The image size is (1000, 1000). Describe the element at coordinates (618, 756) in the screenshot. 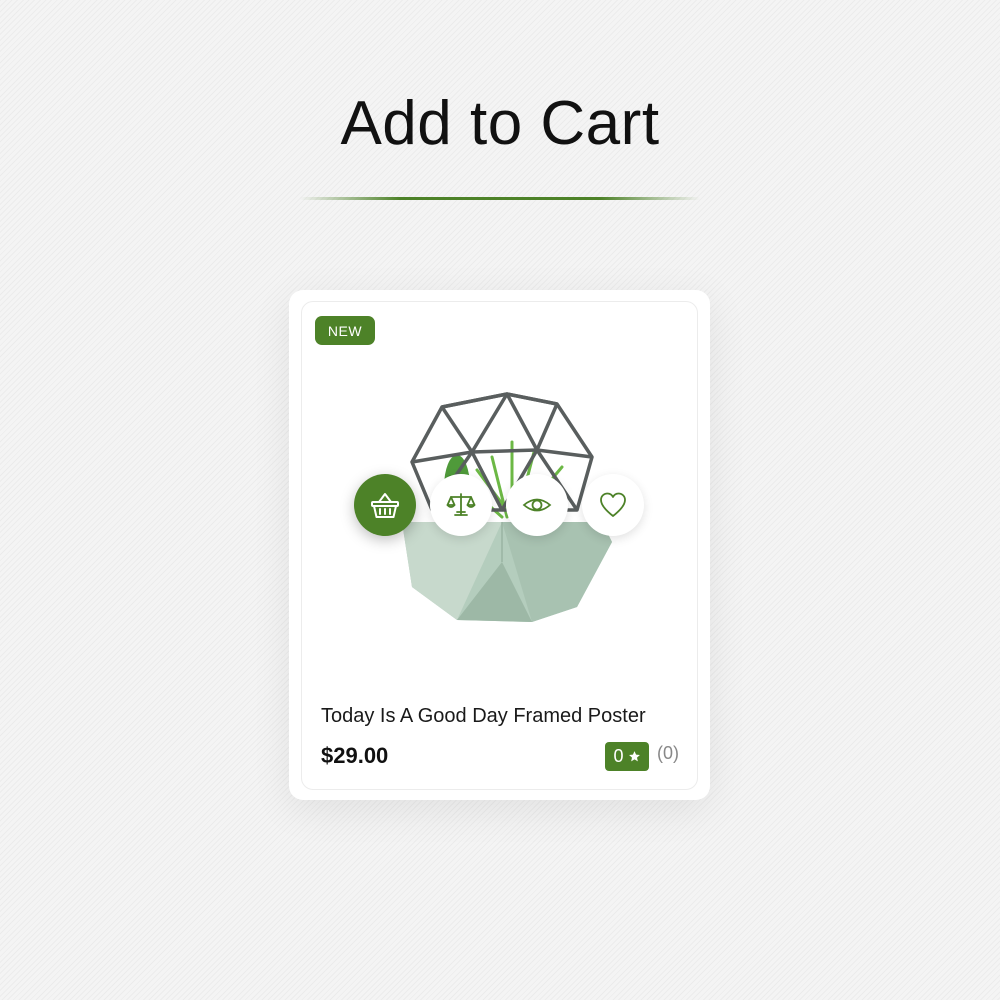

I see `rating-value: 0` at that location.